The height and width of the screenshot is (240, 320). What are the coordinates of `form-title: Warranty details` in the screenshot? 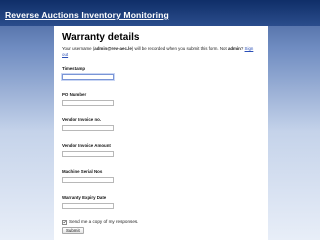 It's located at (101, 37).